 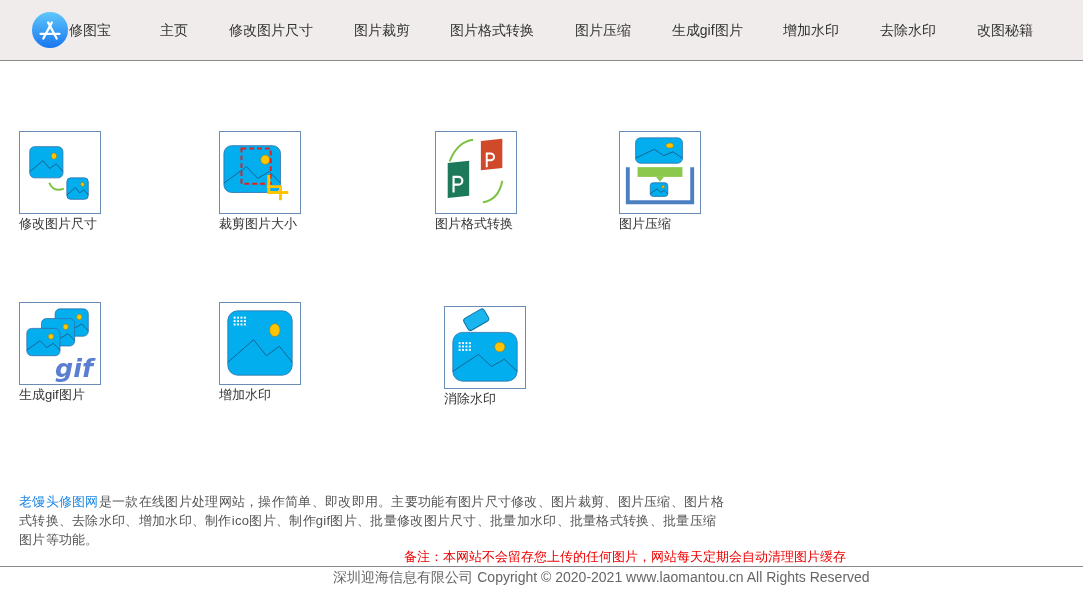 What do you see at coordinates (60, 172) in the screenshot?
I see `resize-image-icon` at bounding box center [60, 172].